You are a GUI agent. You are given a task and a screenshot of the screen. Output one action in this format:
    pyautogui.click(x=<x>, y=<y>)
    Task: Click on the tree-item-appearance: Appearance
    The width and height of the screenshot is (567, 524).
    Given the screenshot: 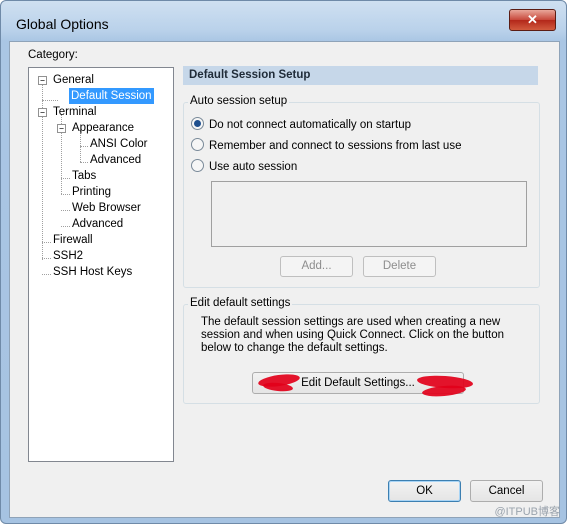 What is the action you would take?
    pyautogui.click(x=103, y=128)
    